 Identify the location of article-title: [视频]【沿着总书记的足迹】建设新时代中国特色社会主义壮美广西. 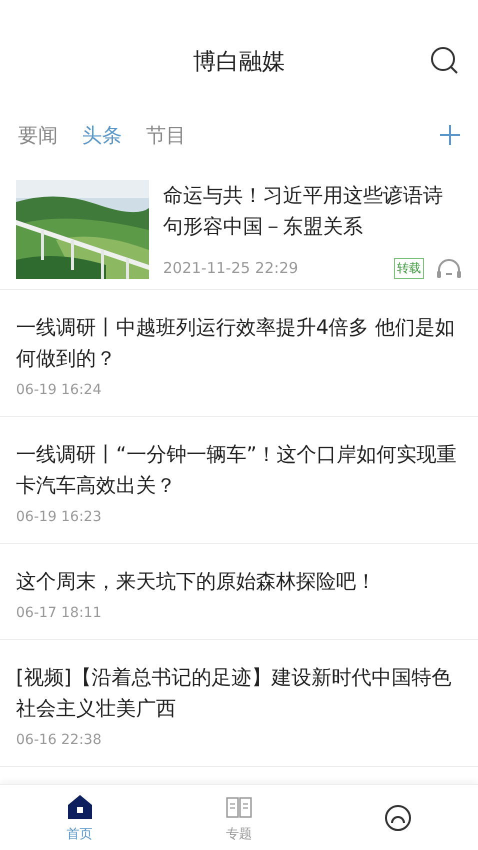
(234, 693).